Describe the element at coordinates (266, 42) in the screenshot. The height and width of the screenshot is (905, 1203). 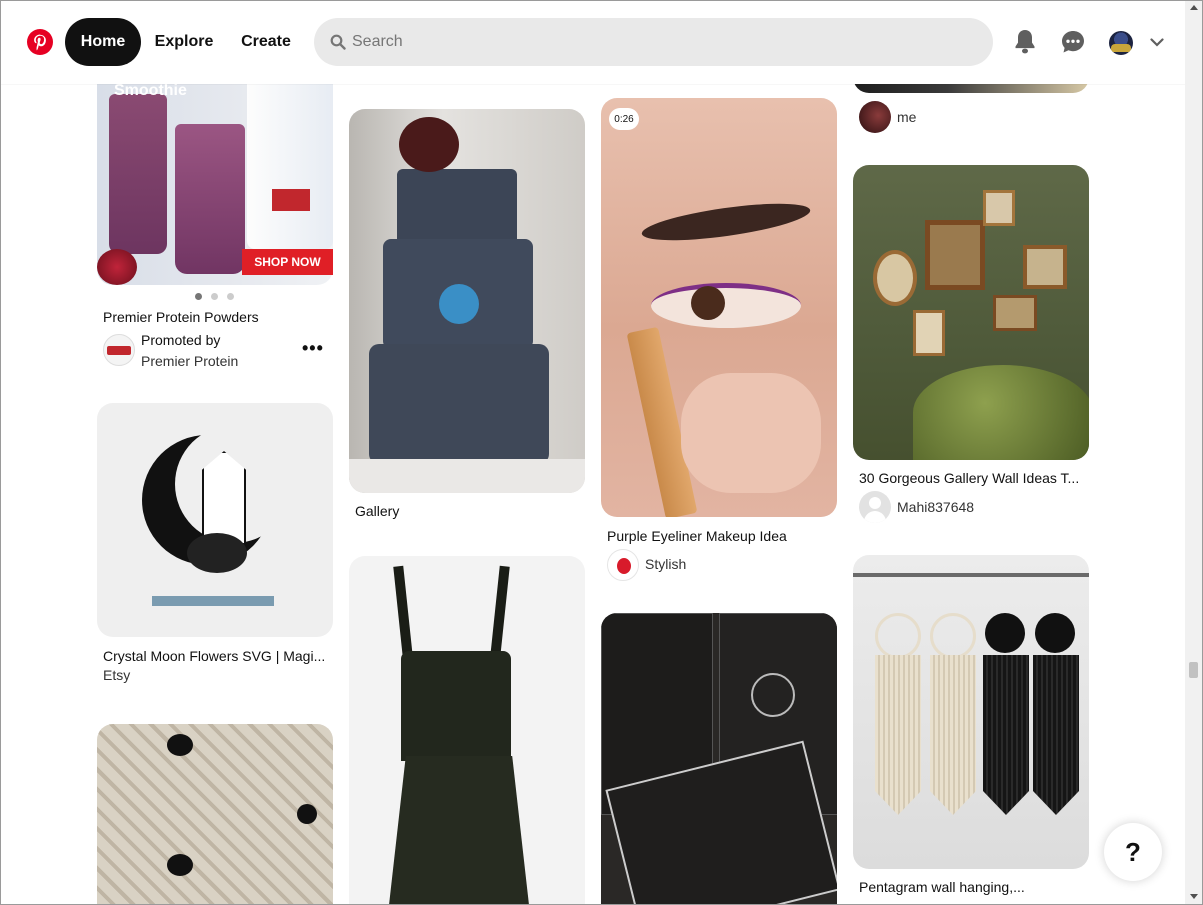
I see `nav-create-button: Create` at that location.